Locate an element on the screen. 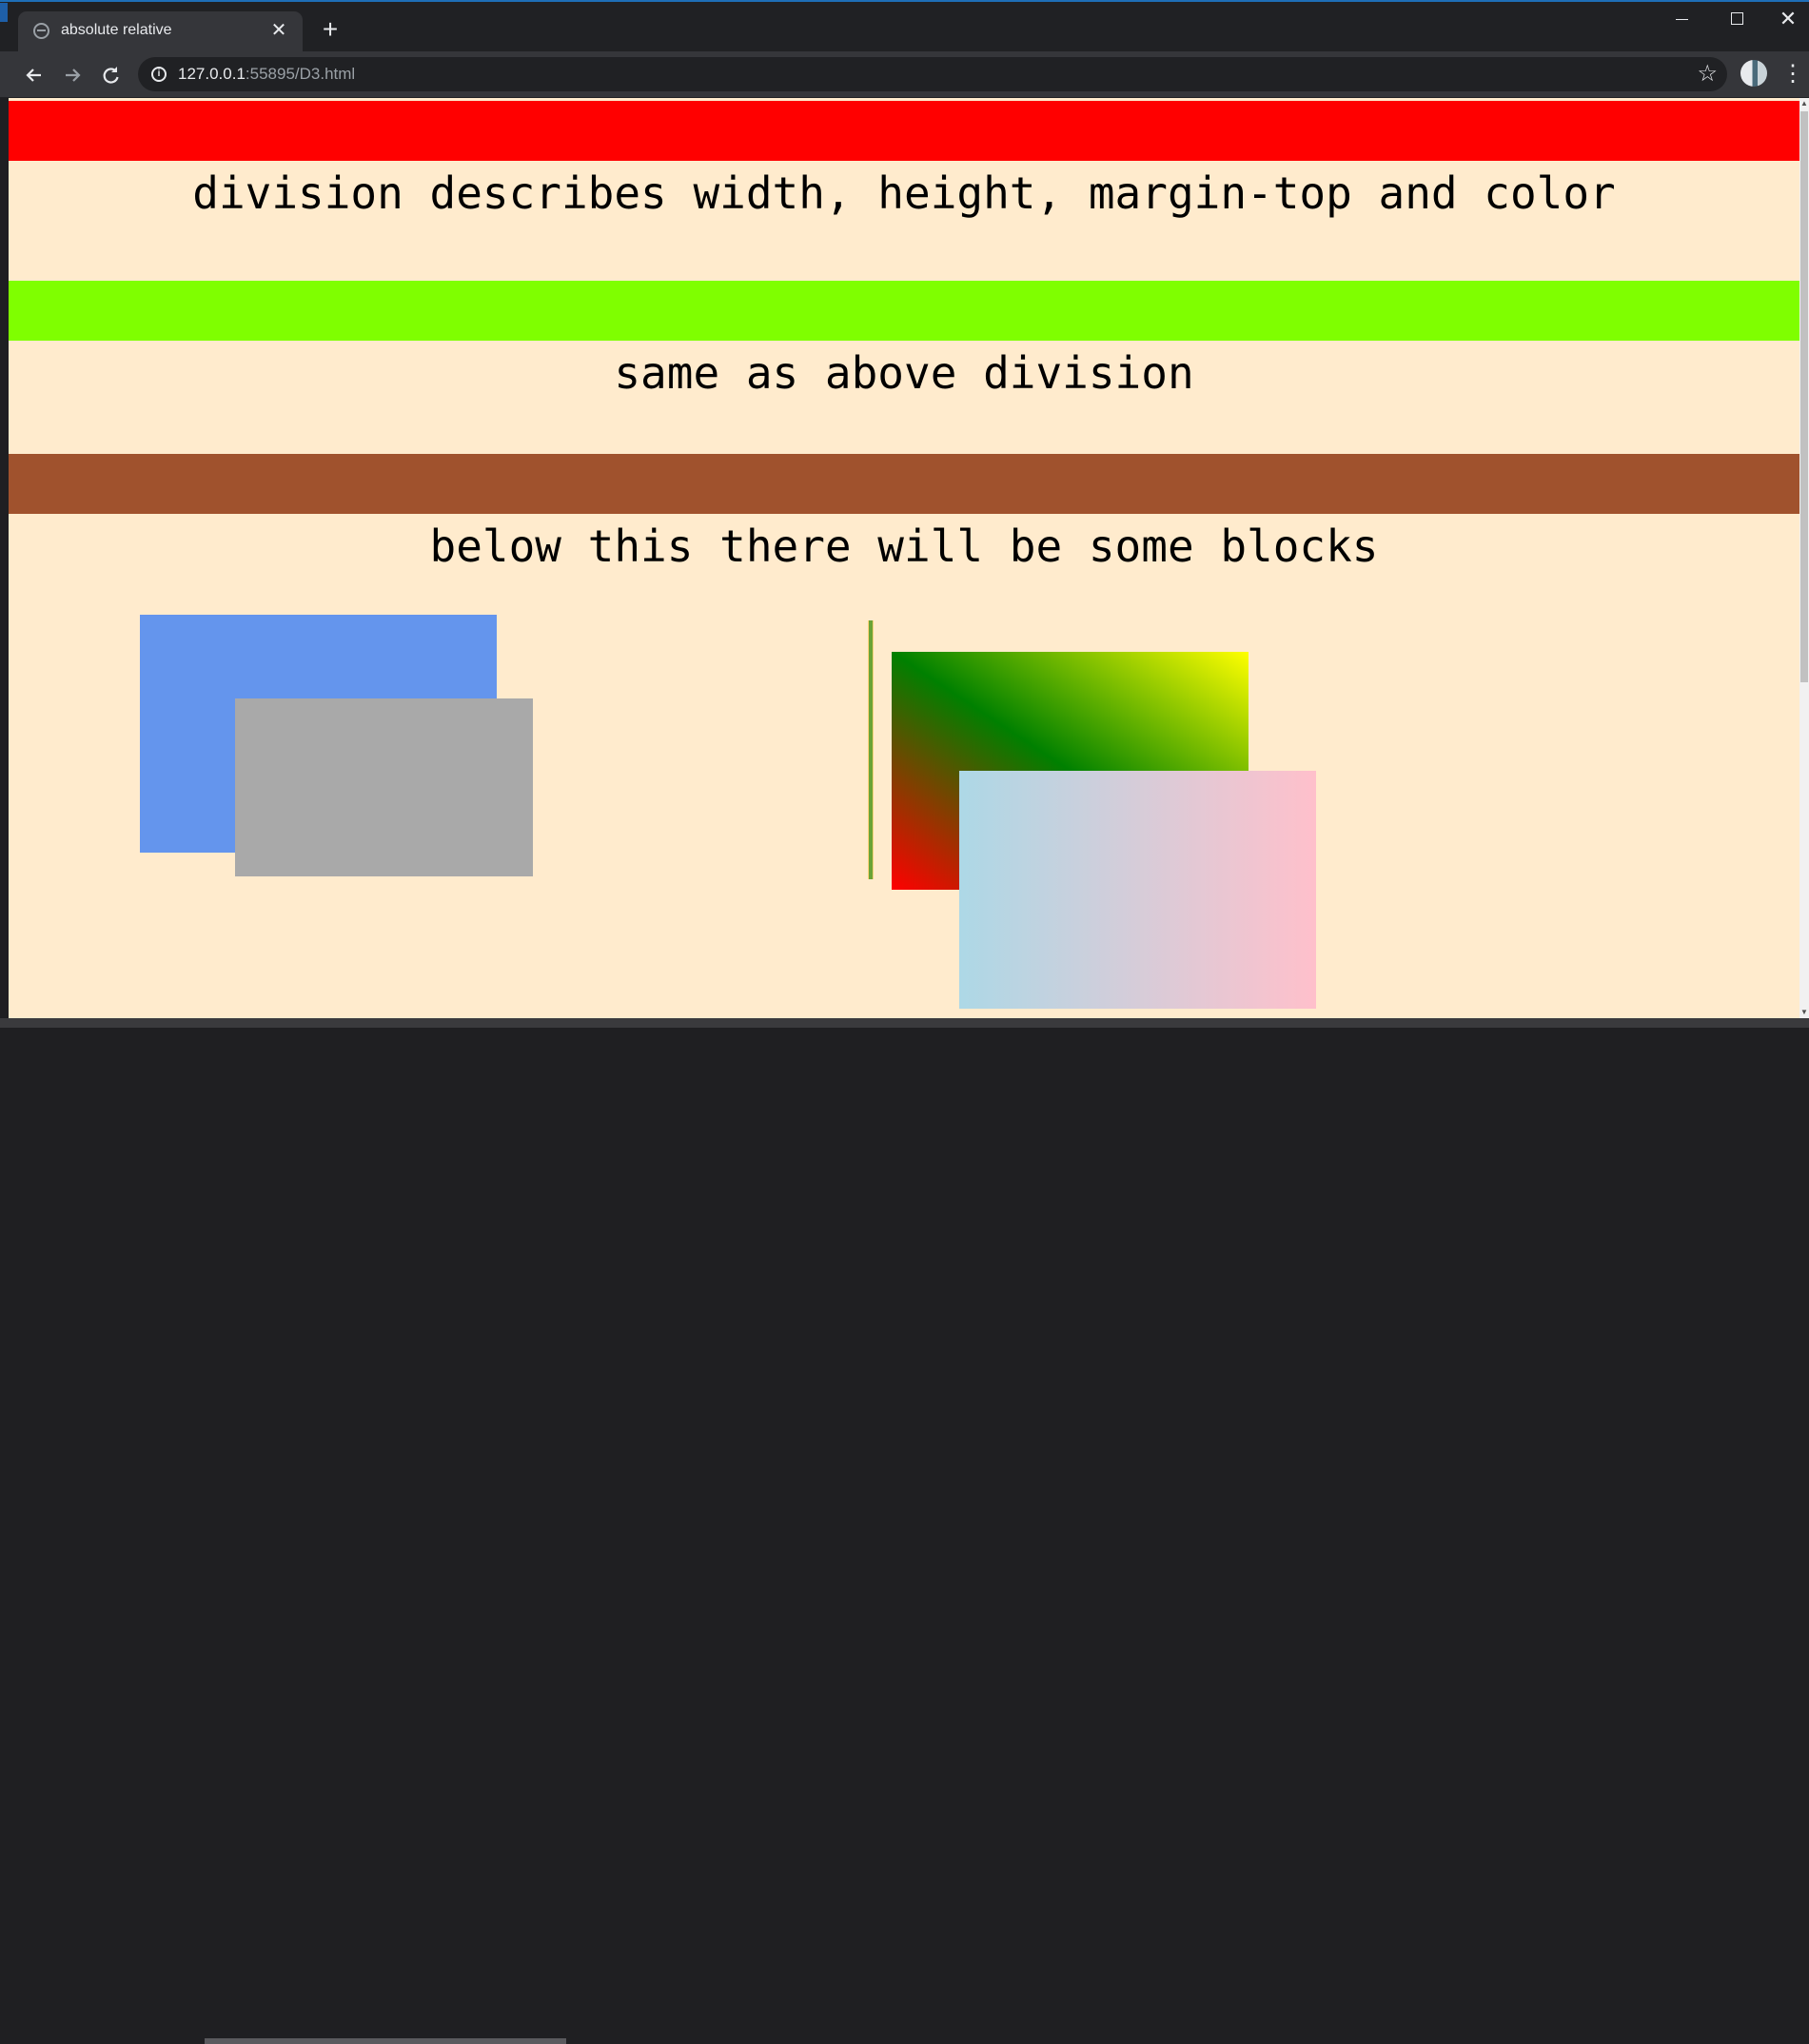 This screenshot has width=1809, height=2044. more-menu-icon: ⋮ is located at coordinates (1792, 74).